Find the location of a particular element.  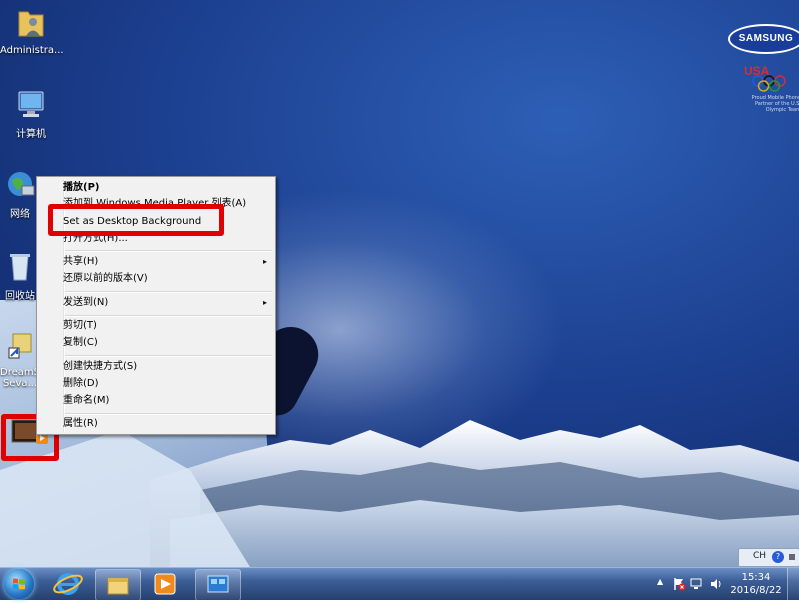

recycle-bin-icon is located at coordinates (20, 267).